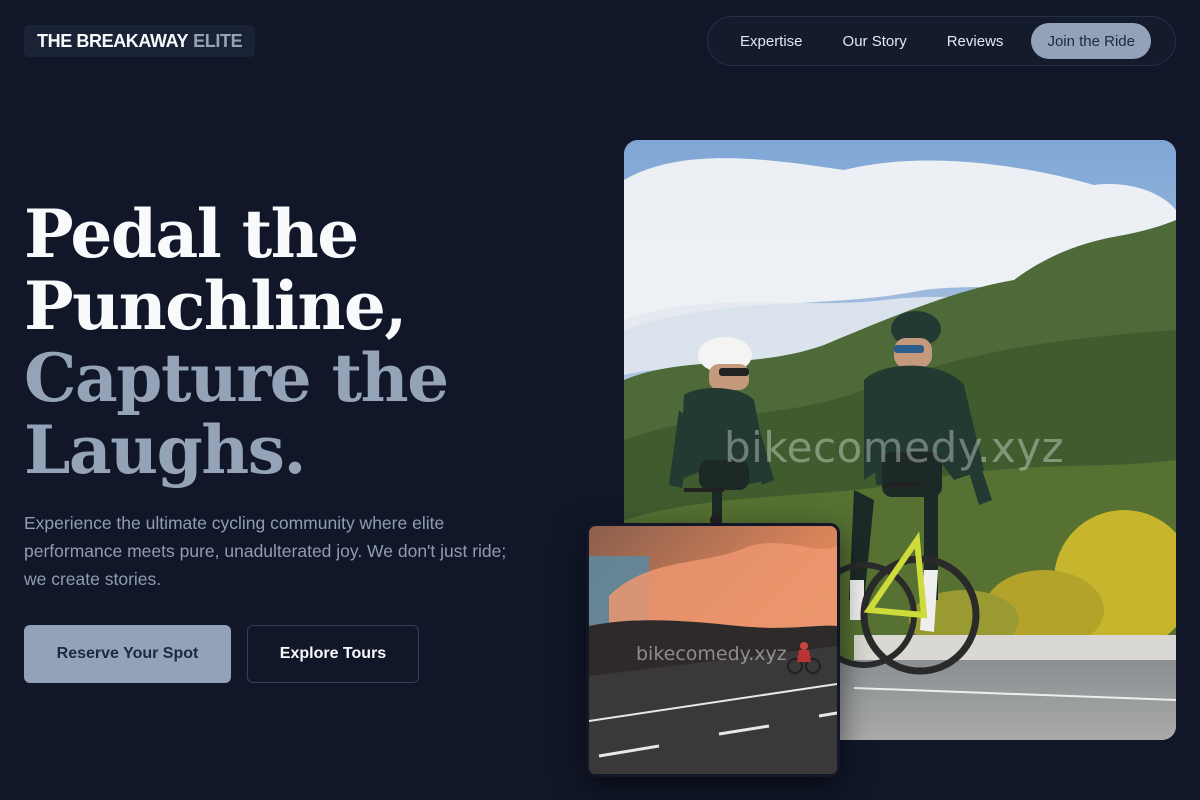  Describe the element at coordinates (127, 654) in the screenshot. I see `reserve-spot-button: Reserve Your Spot` at that location.